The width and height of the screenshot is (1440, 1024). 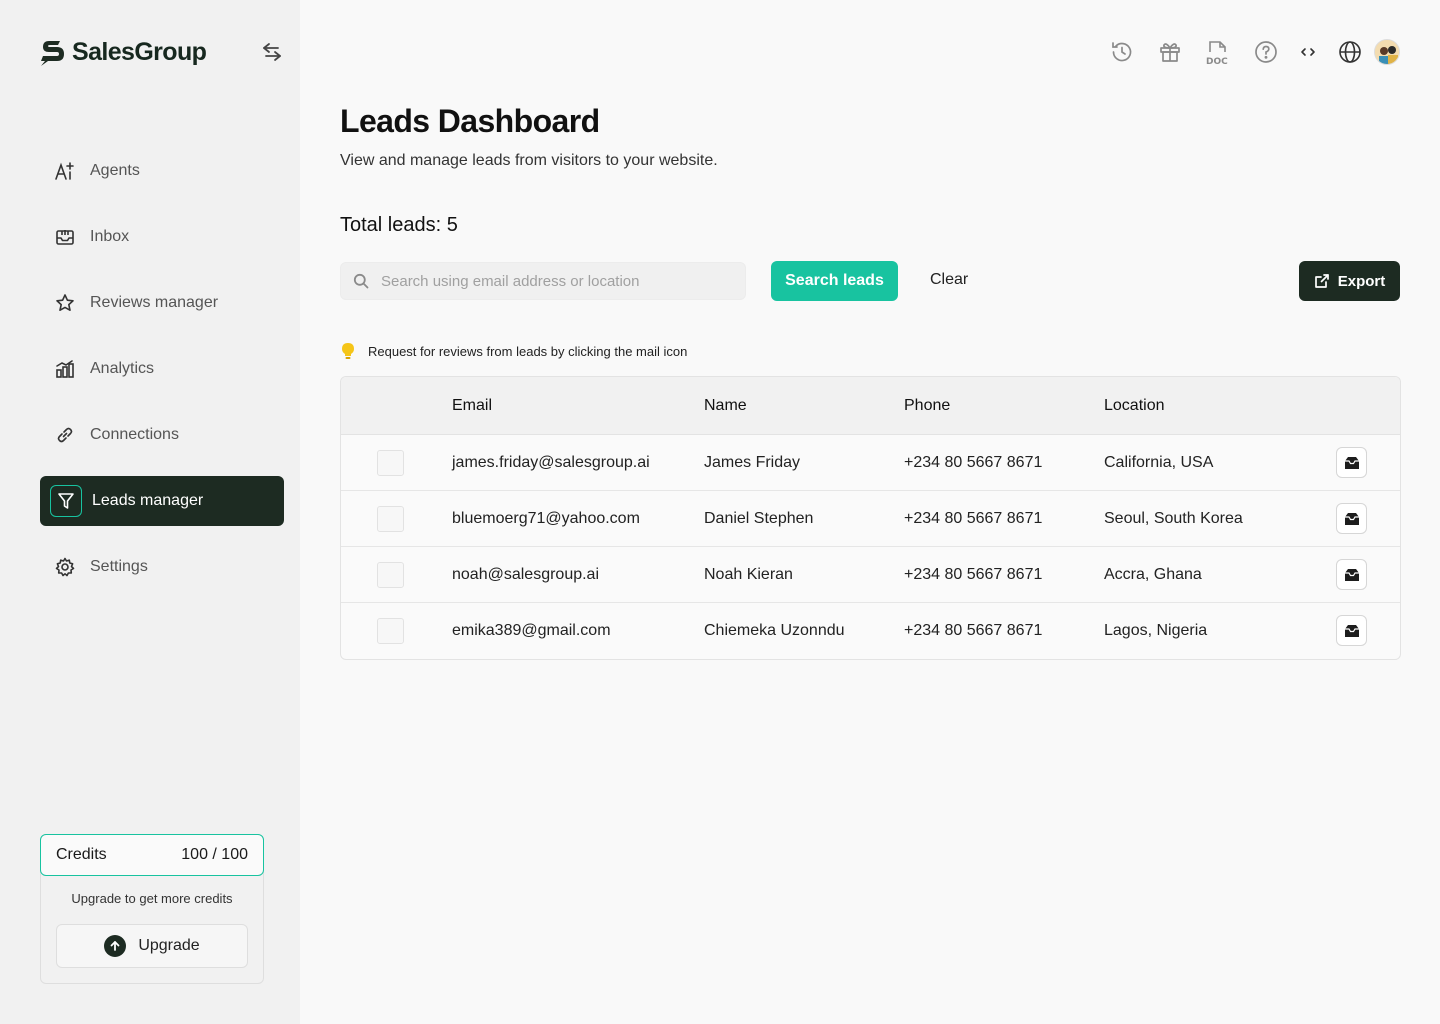 I want to click on sidebar-item-leads-manager: Leads manager, so click(x=162, y=501).